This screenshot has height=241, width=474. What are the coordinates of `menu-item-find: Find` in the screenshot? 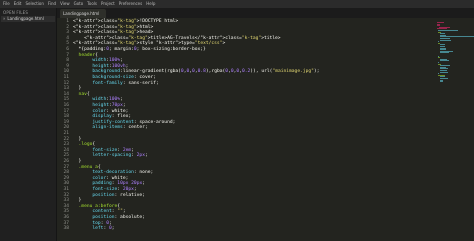 It's located at (52, 4).